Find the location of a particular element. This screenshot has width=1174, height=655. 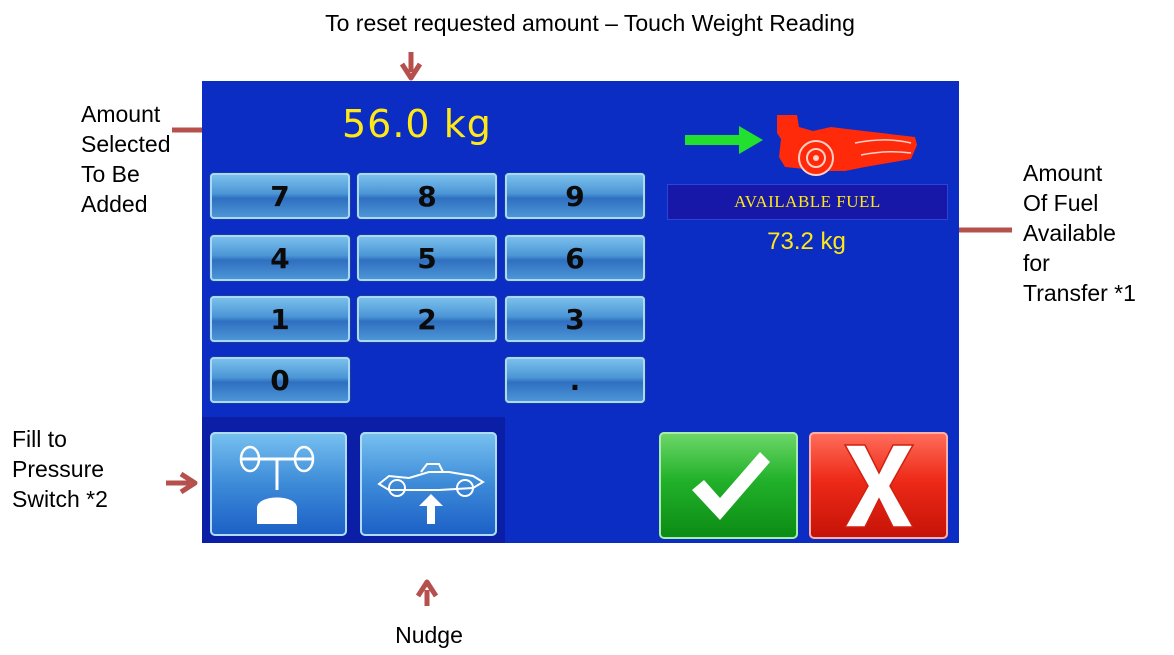

available-fuel-label: AVAILABLE FUEL is located at coordinates (807, 202).